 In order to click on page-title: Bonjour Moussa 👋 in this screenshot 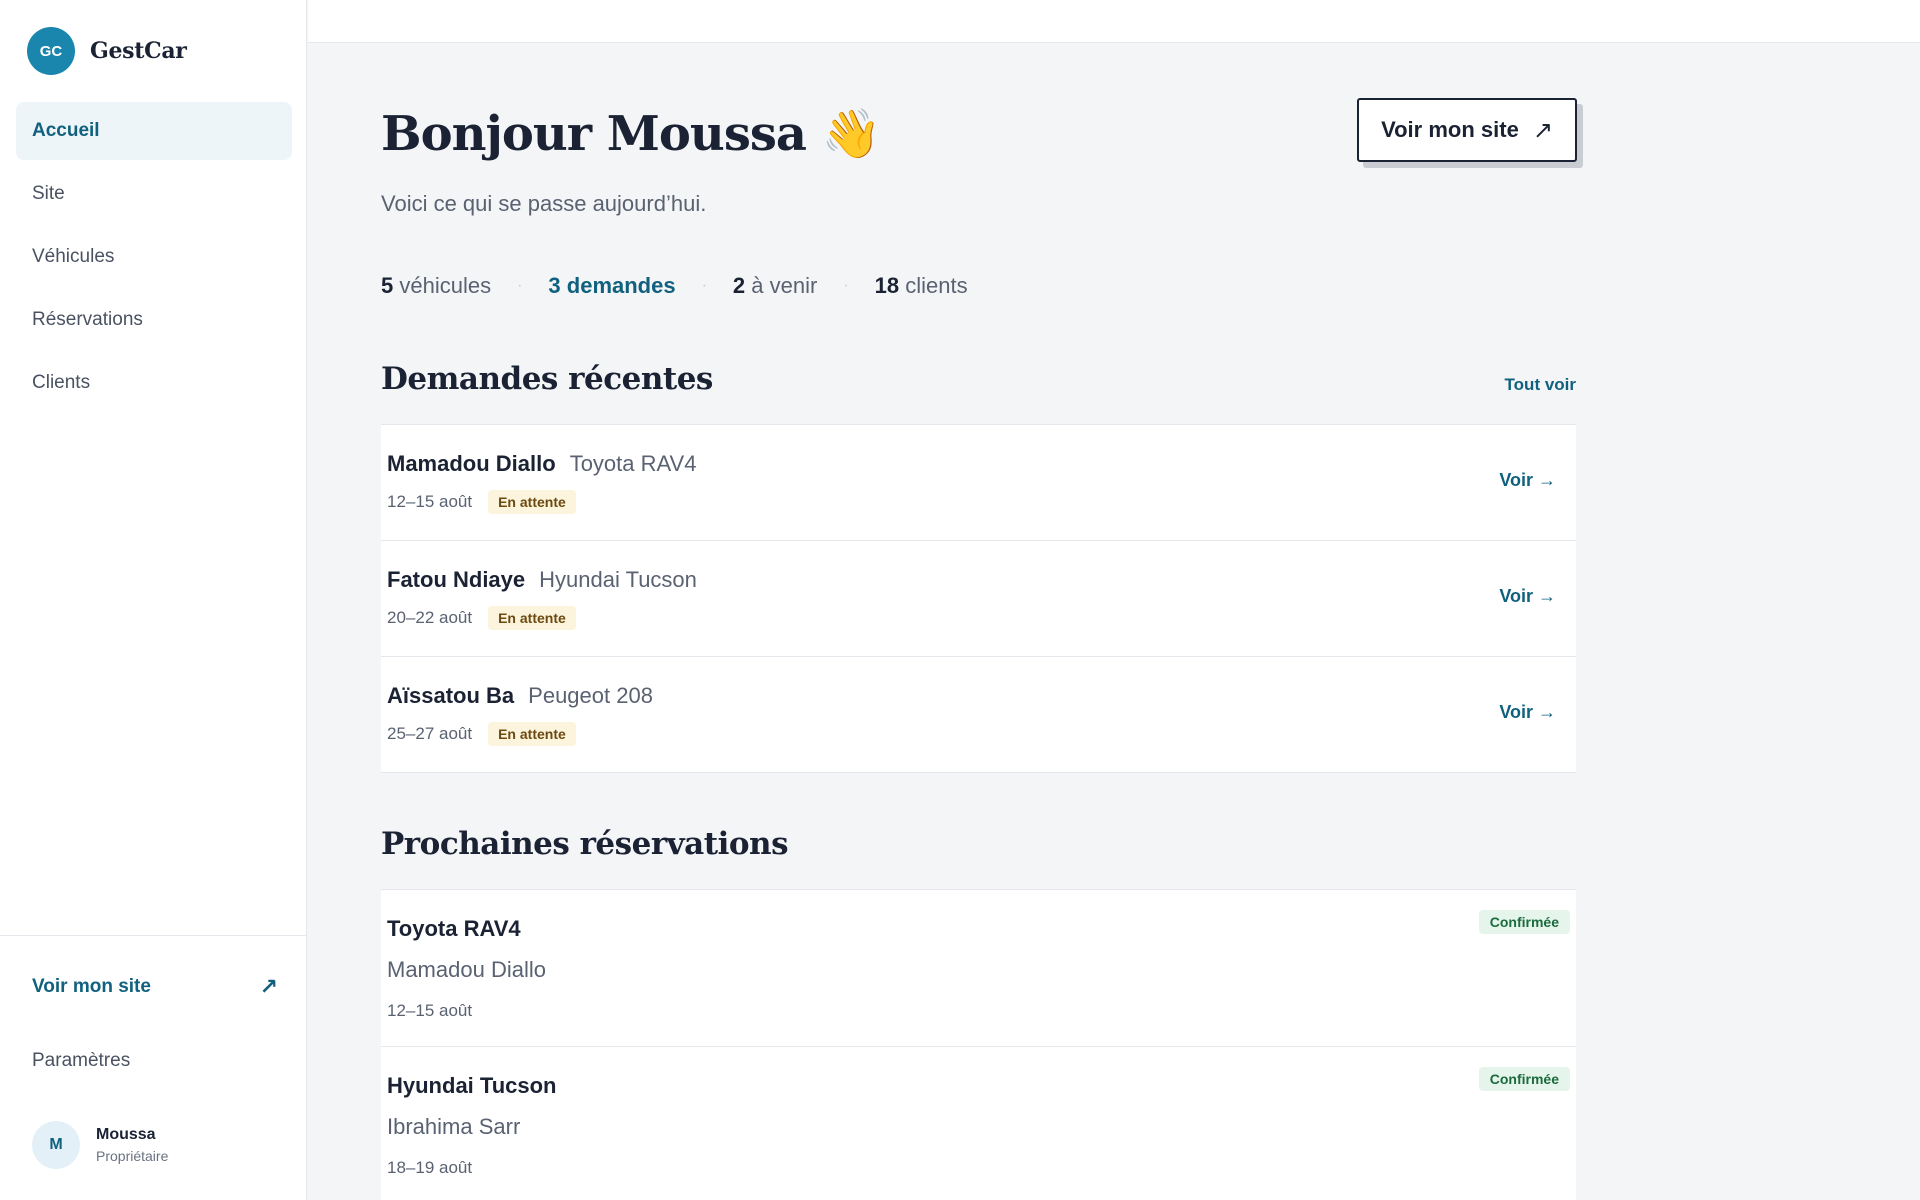, I will do `click(631, 133)`.